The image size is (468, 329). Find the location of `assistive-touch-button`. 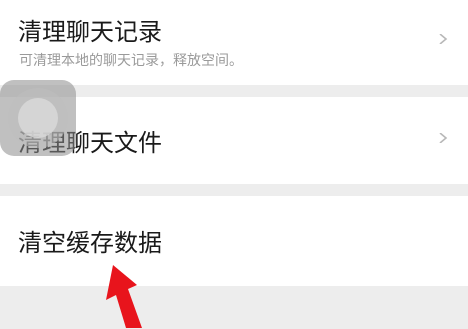

assistive-touch-button is located at coordinates (38, 118).